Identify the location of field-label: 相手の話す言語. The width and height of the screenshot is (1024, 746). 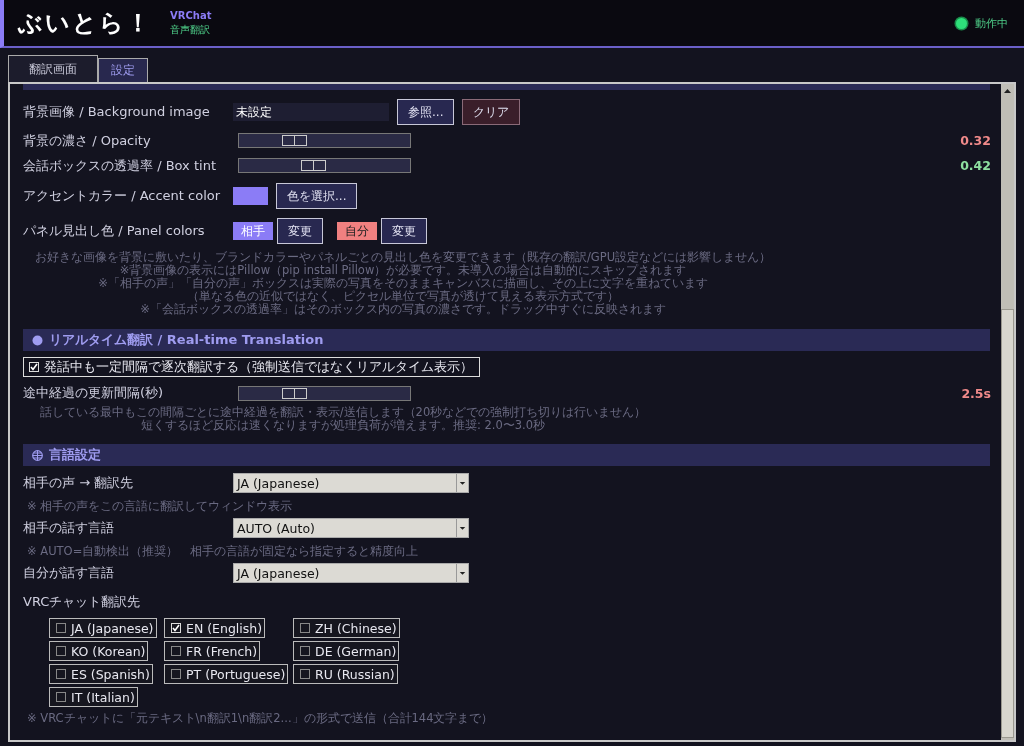
(69, 528).